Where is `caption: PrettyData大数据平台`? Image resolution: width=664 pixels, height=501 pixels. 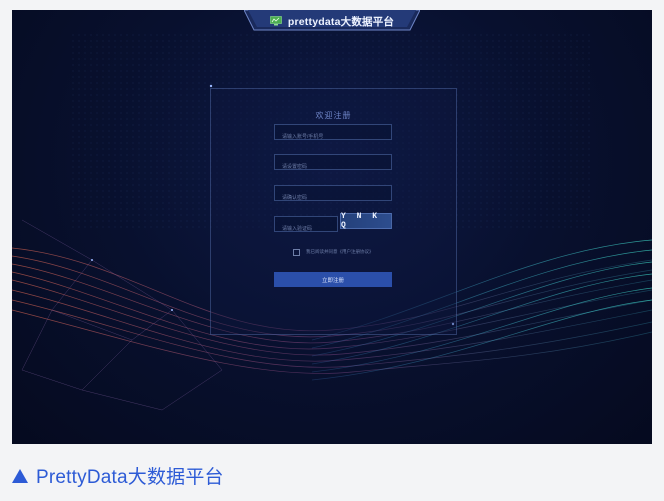
caption: PrettyData大数据平台 is located at coordinates (118, 475).